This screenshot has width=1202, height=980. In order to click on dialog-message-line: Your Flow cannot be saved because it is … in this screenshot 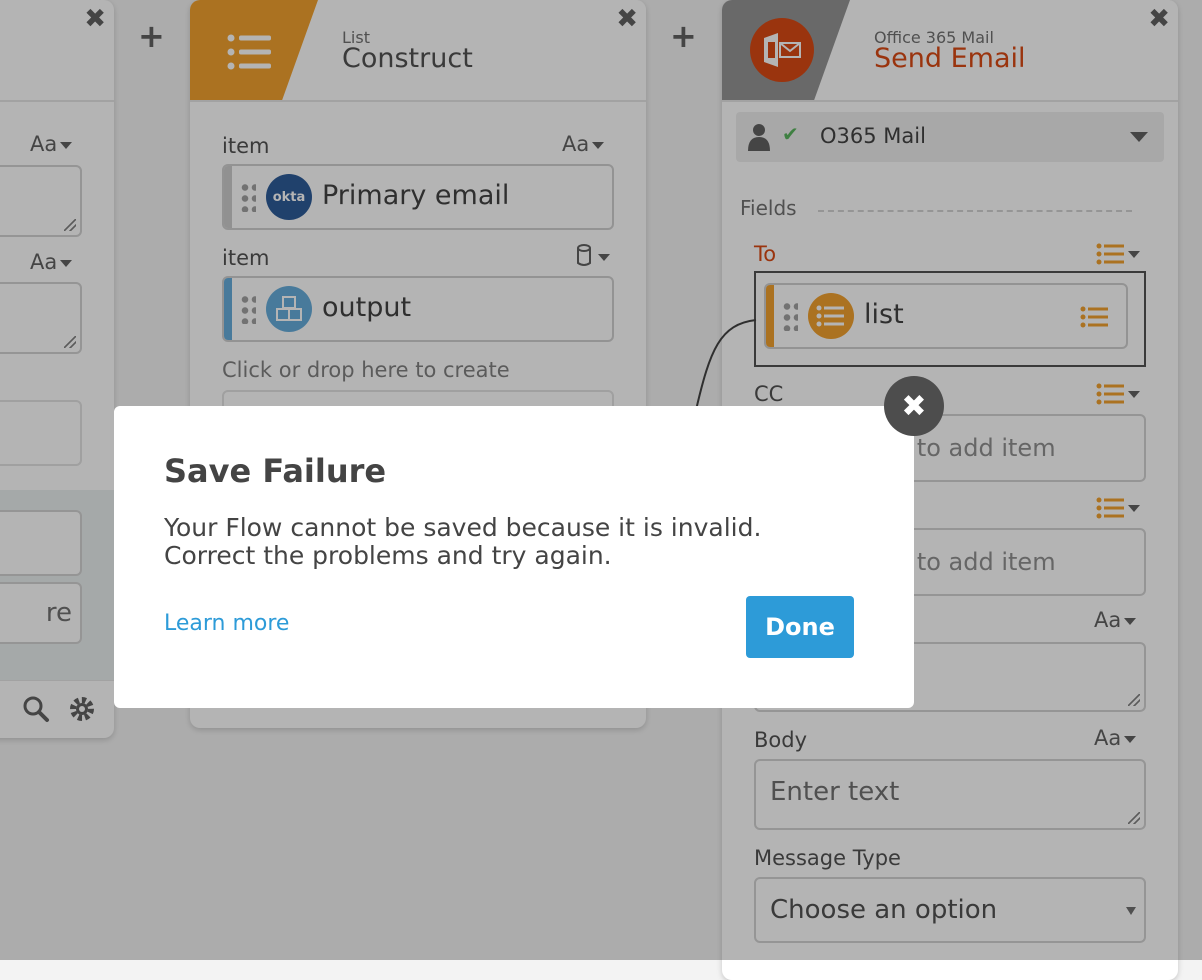, I will do `click(463, 527)`.